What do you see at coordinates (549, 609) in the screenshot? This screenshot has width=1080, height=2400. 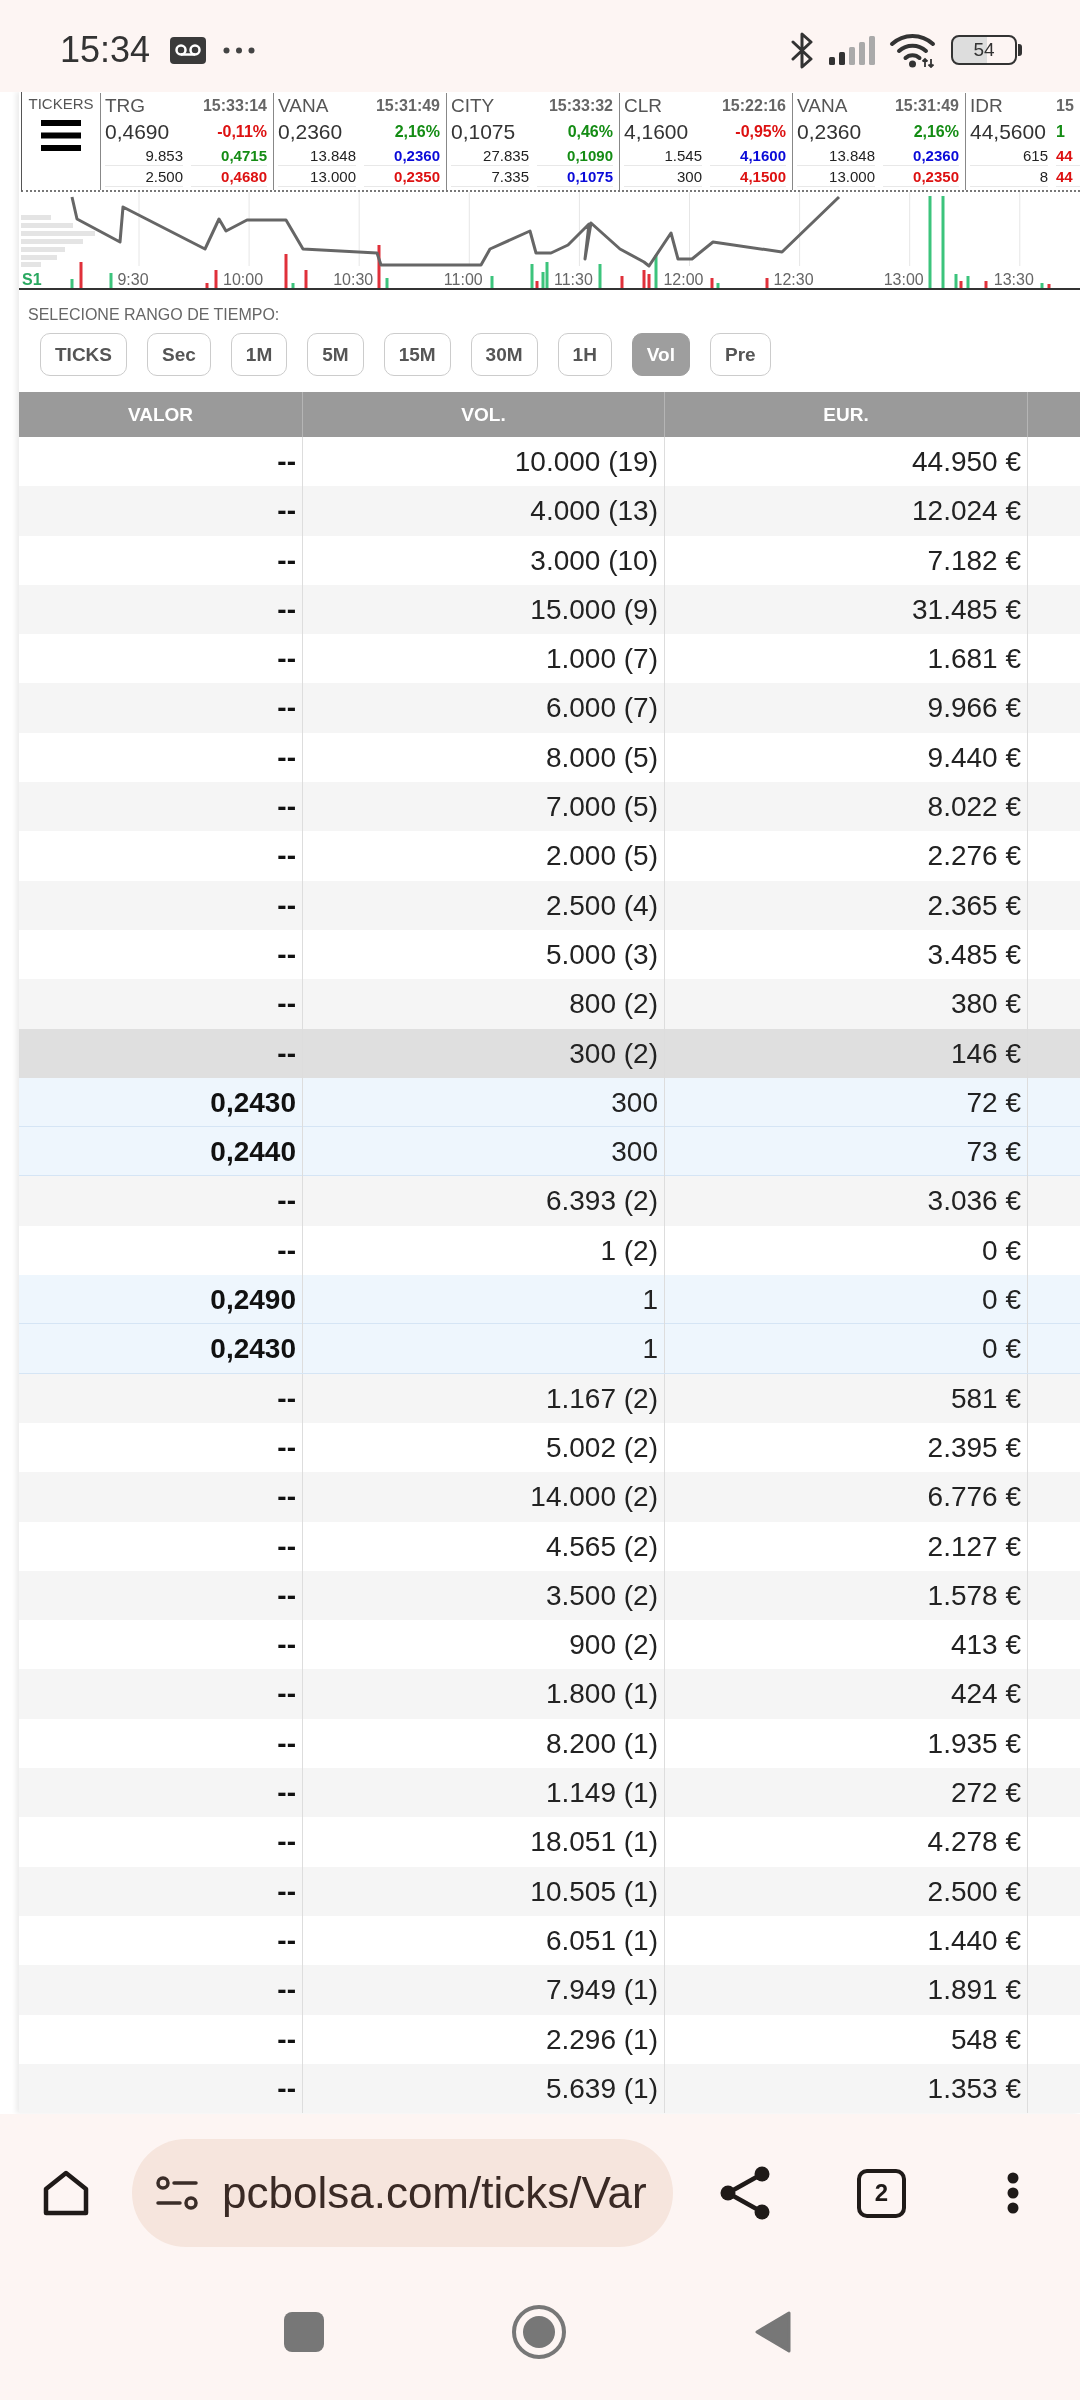 I see `table-row: -- 15.000 (9) 31.485 €` at bounding box center [549, 609].